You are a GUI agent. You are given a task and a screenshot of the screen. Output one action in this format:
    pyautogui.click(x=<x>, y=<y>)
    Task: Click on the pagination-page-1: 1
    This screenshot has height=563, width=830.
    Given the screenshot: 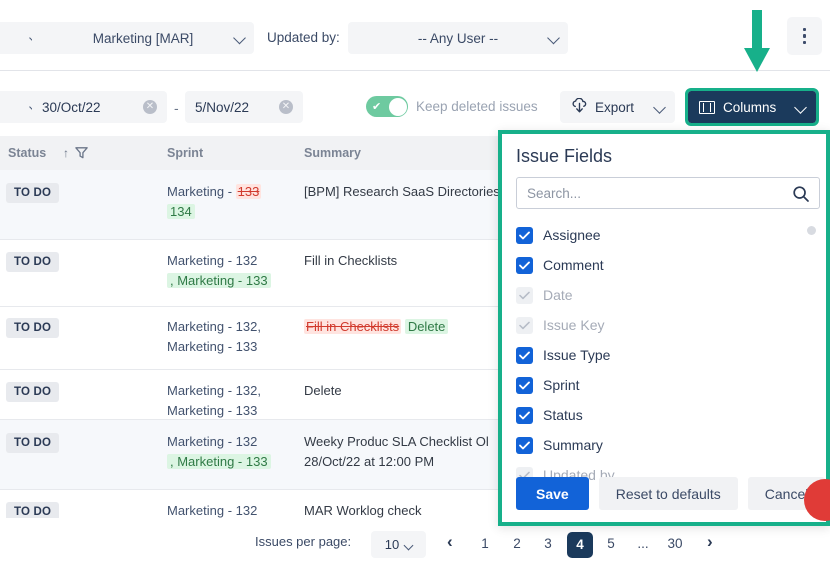 What is the action you would take?
    pyautogui.click(x=485, y=543)
    